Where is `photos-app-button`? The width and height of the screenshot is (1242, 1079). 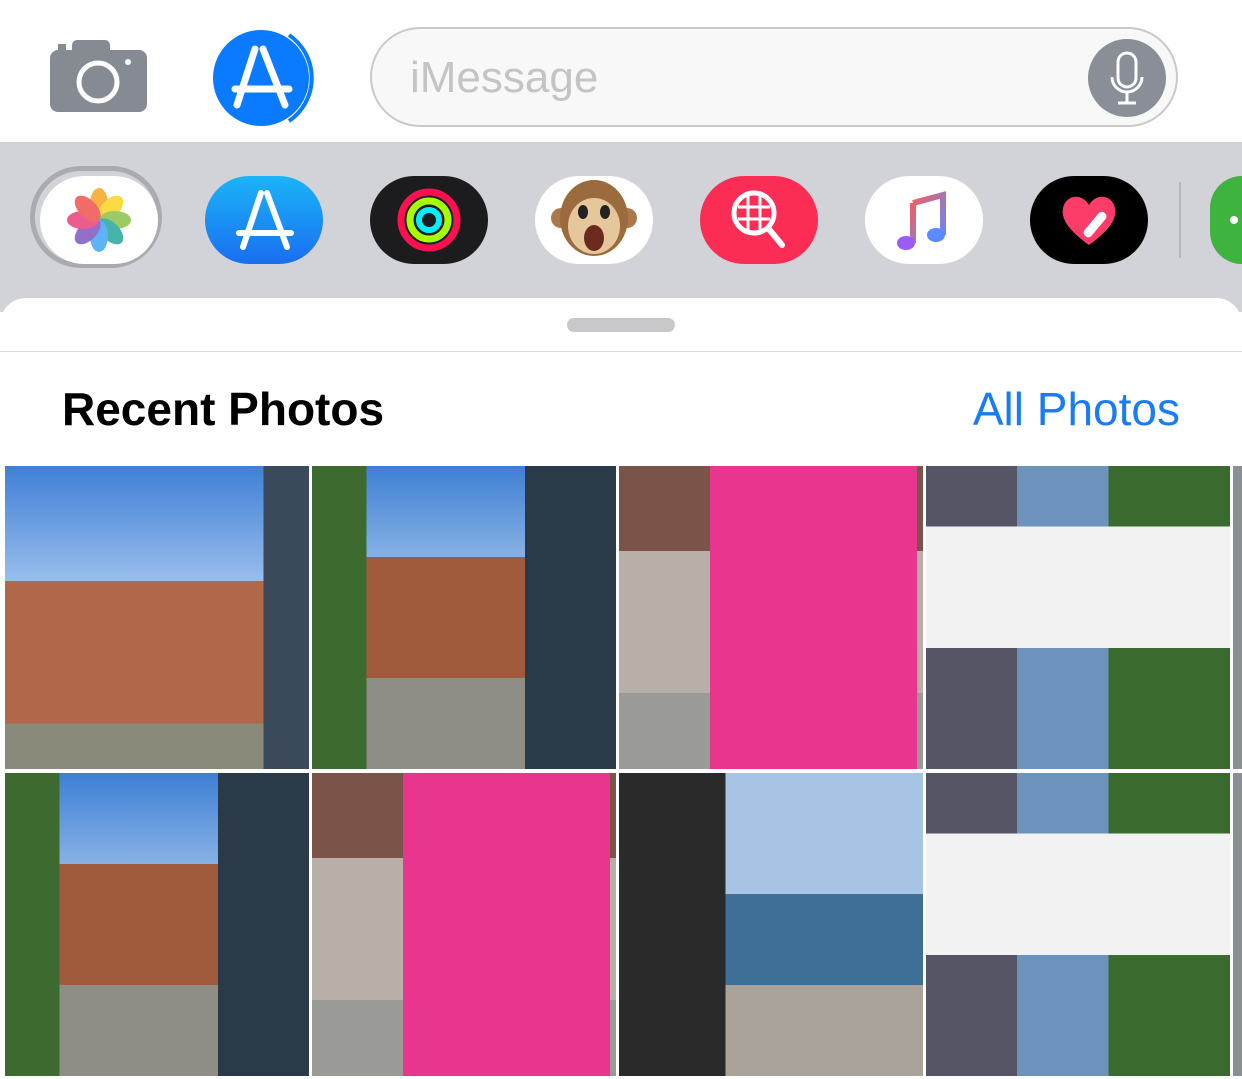
photos-app-button is located at coordinates (99, 220).